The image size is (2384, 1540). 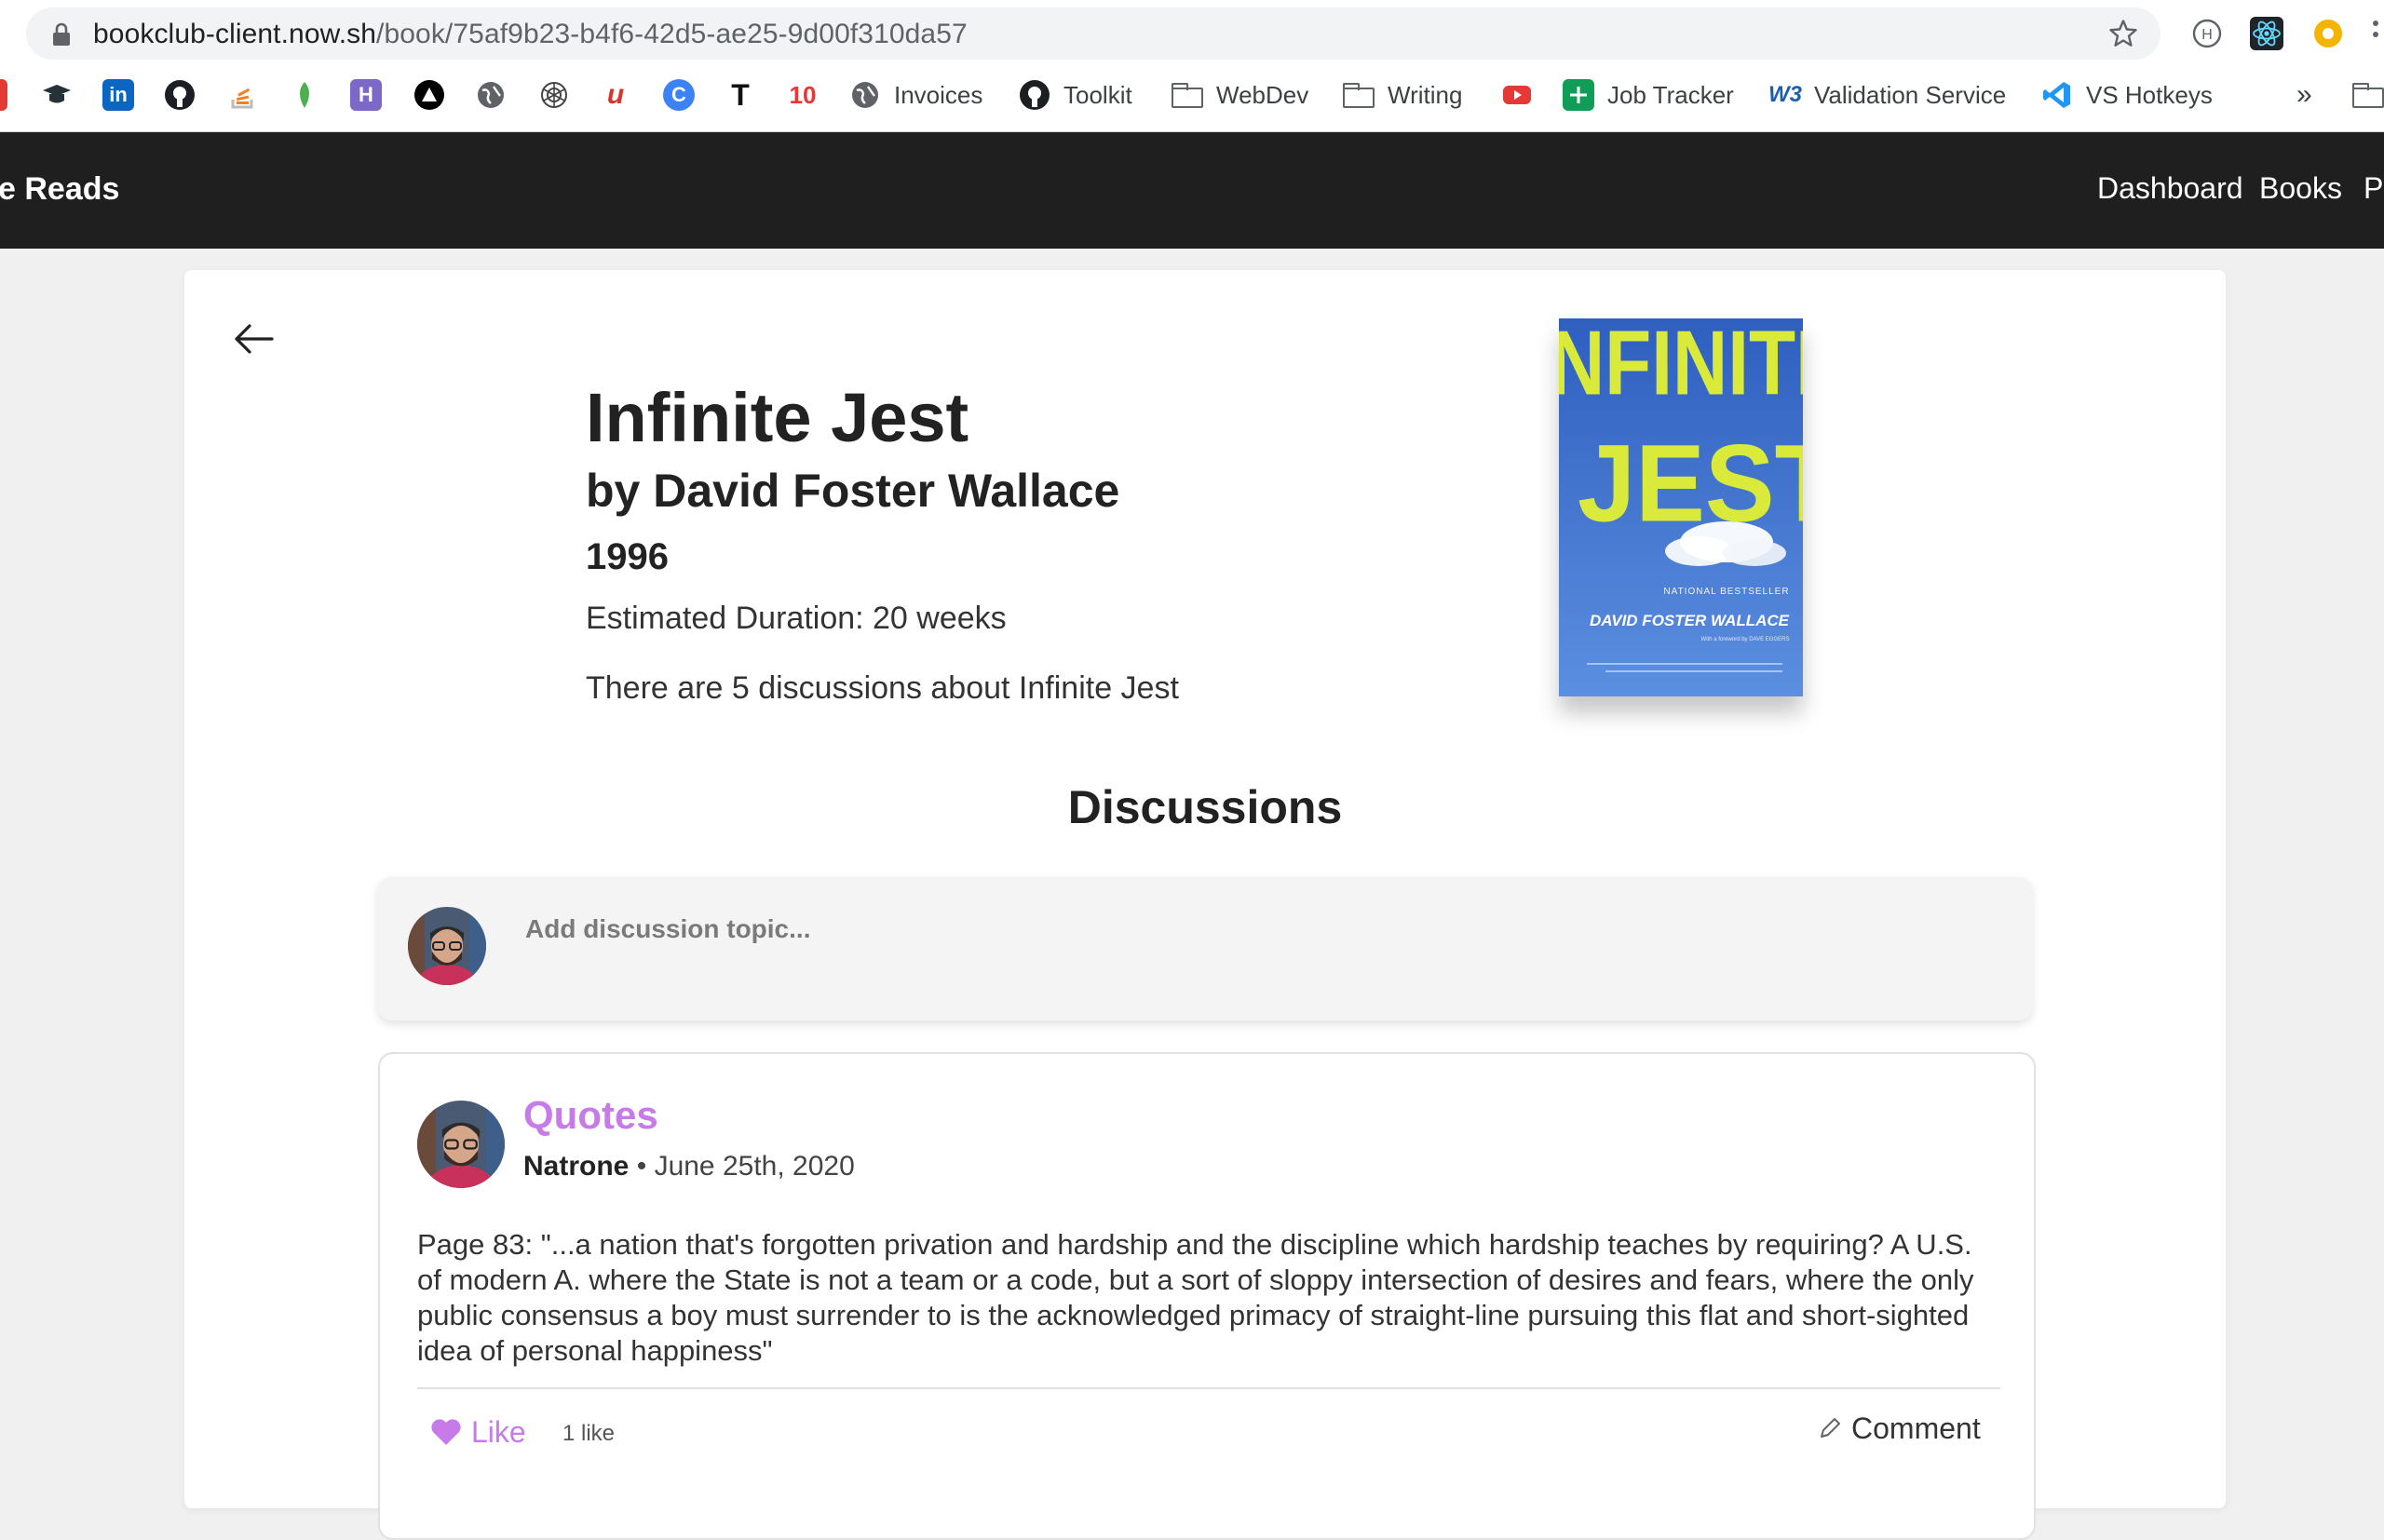 I want to click on bookmarks-overflow-button: », so click(x=2304, y=95).